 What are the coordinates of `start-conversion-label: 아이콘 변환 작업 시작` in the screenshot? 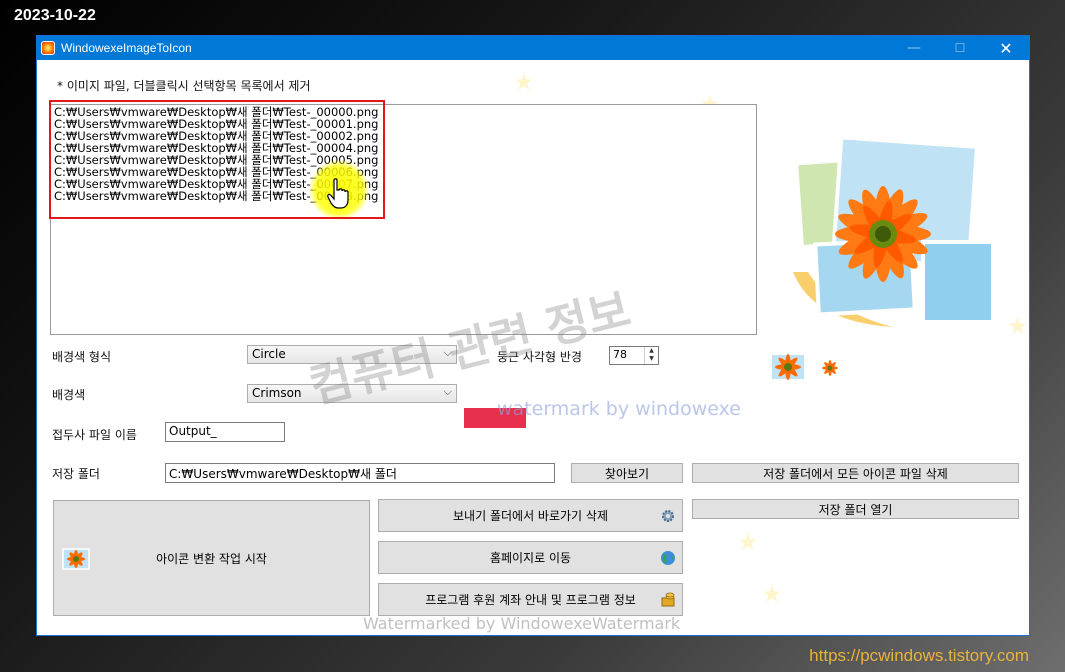 It's located at (211, 558).